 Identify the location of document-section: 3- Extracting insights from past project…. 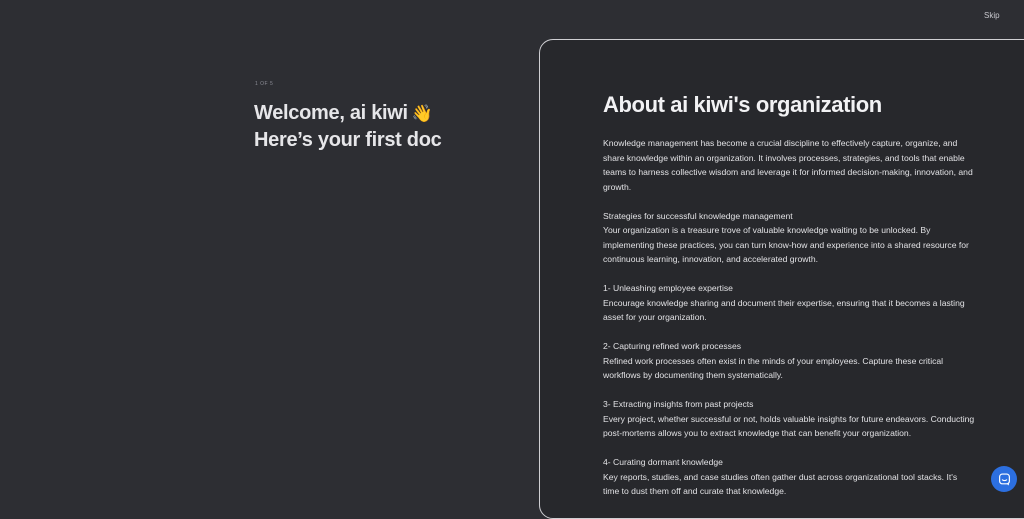
(789, 419).